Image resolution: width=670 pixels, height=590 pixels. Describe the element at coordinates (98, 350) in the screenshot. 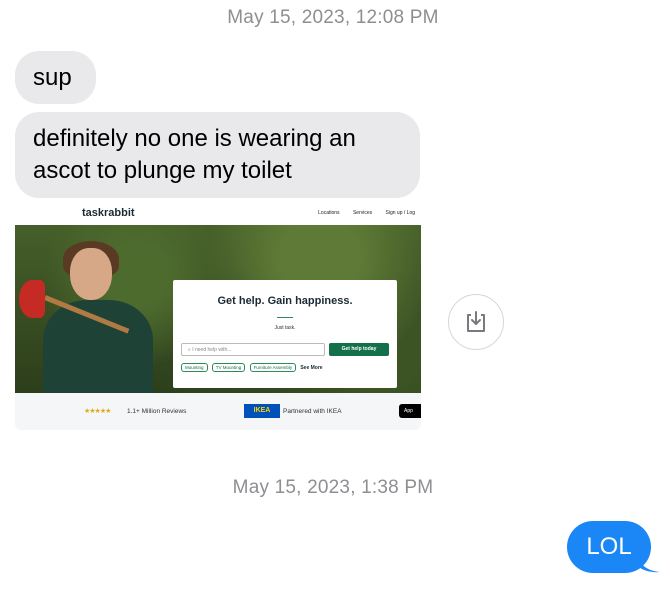

I see `person-figure` at that location.